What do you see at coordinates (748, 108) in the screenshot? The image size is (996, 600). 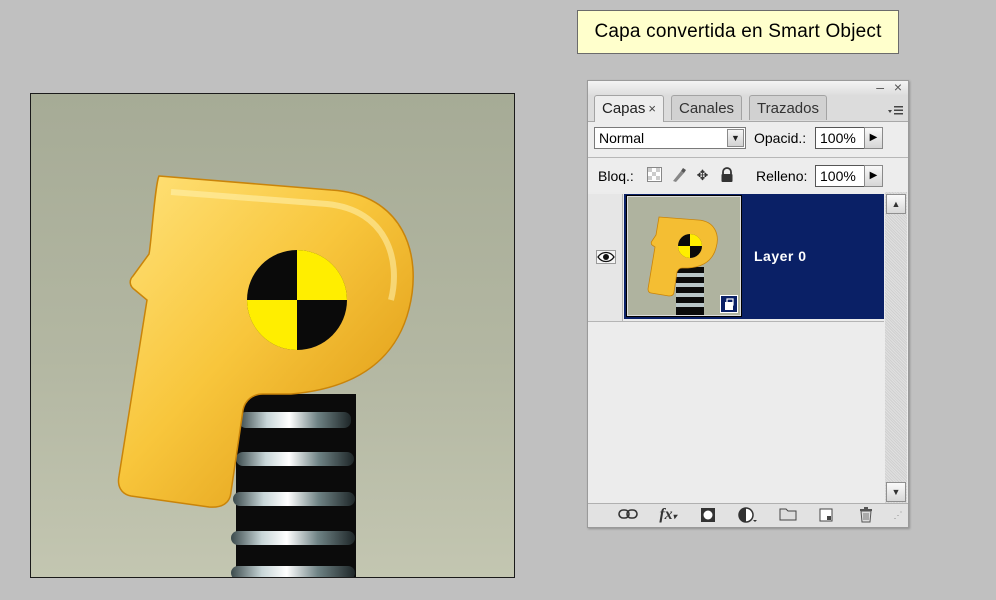 I see `panel-tabs: Capas × Canales Trazados` at bounding box center [748, 108].